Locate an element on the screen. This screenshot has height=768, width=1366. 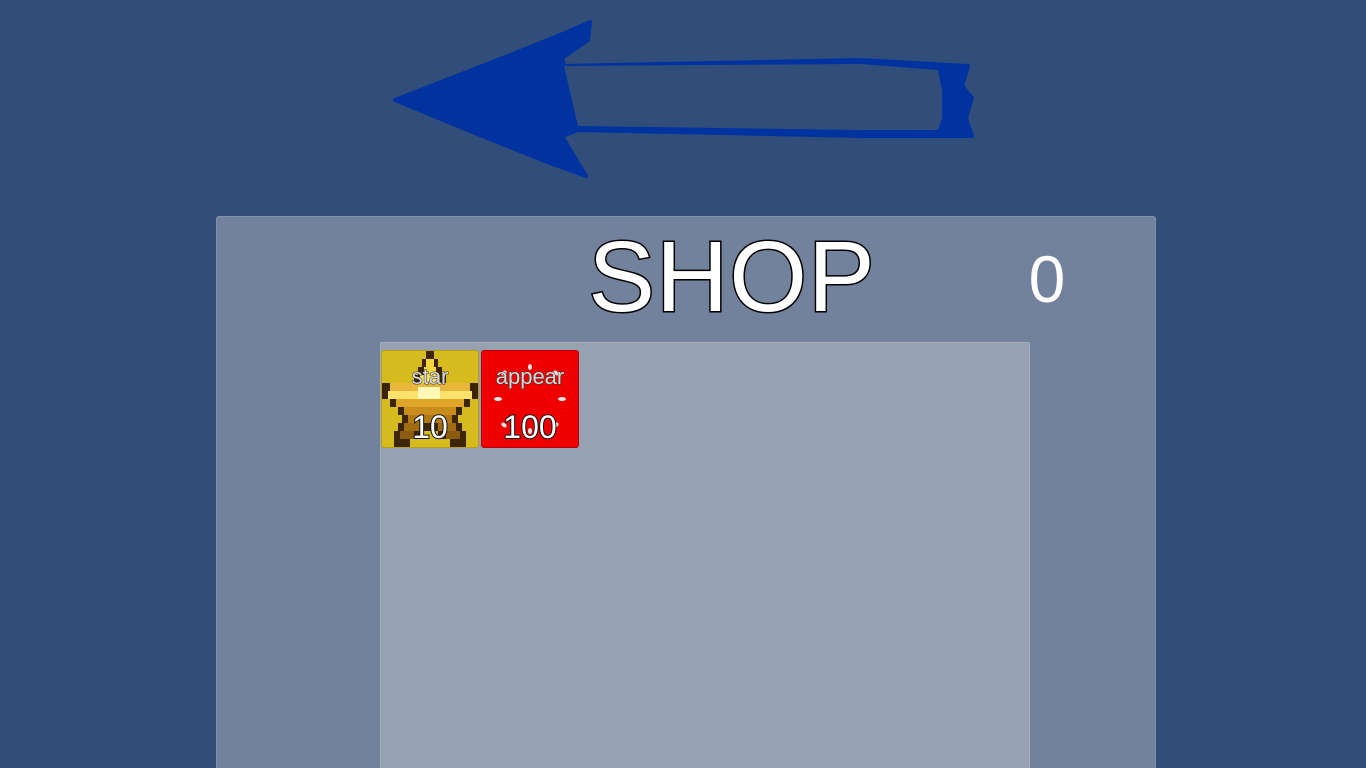
shop-item-star: star 10 is located at coordinates (430, 399).